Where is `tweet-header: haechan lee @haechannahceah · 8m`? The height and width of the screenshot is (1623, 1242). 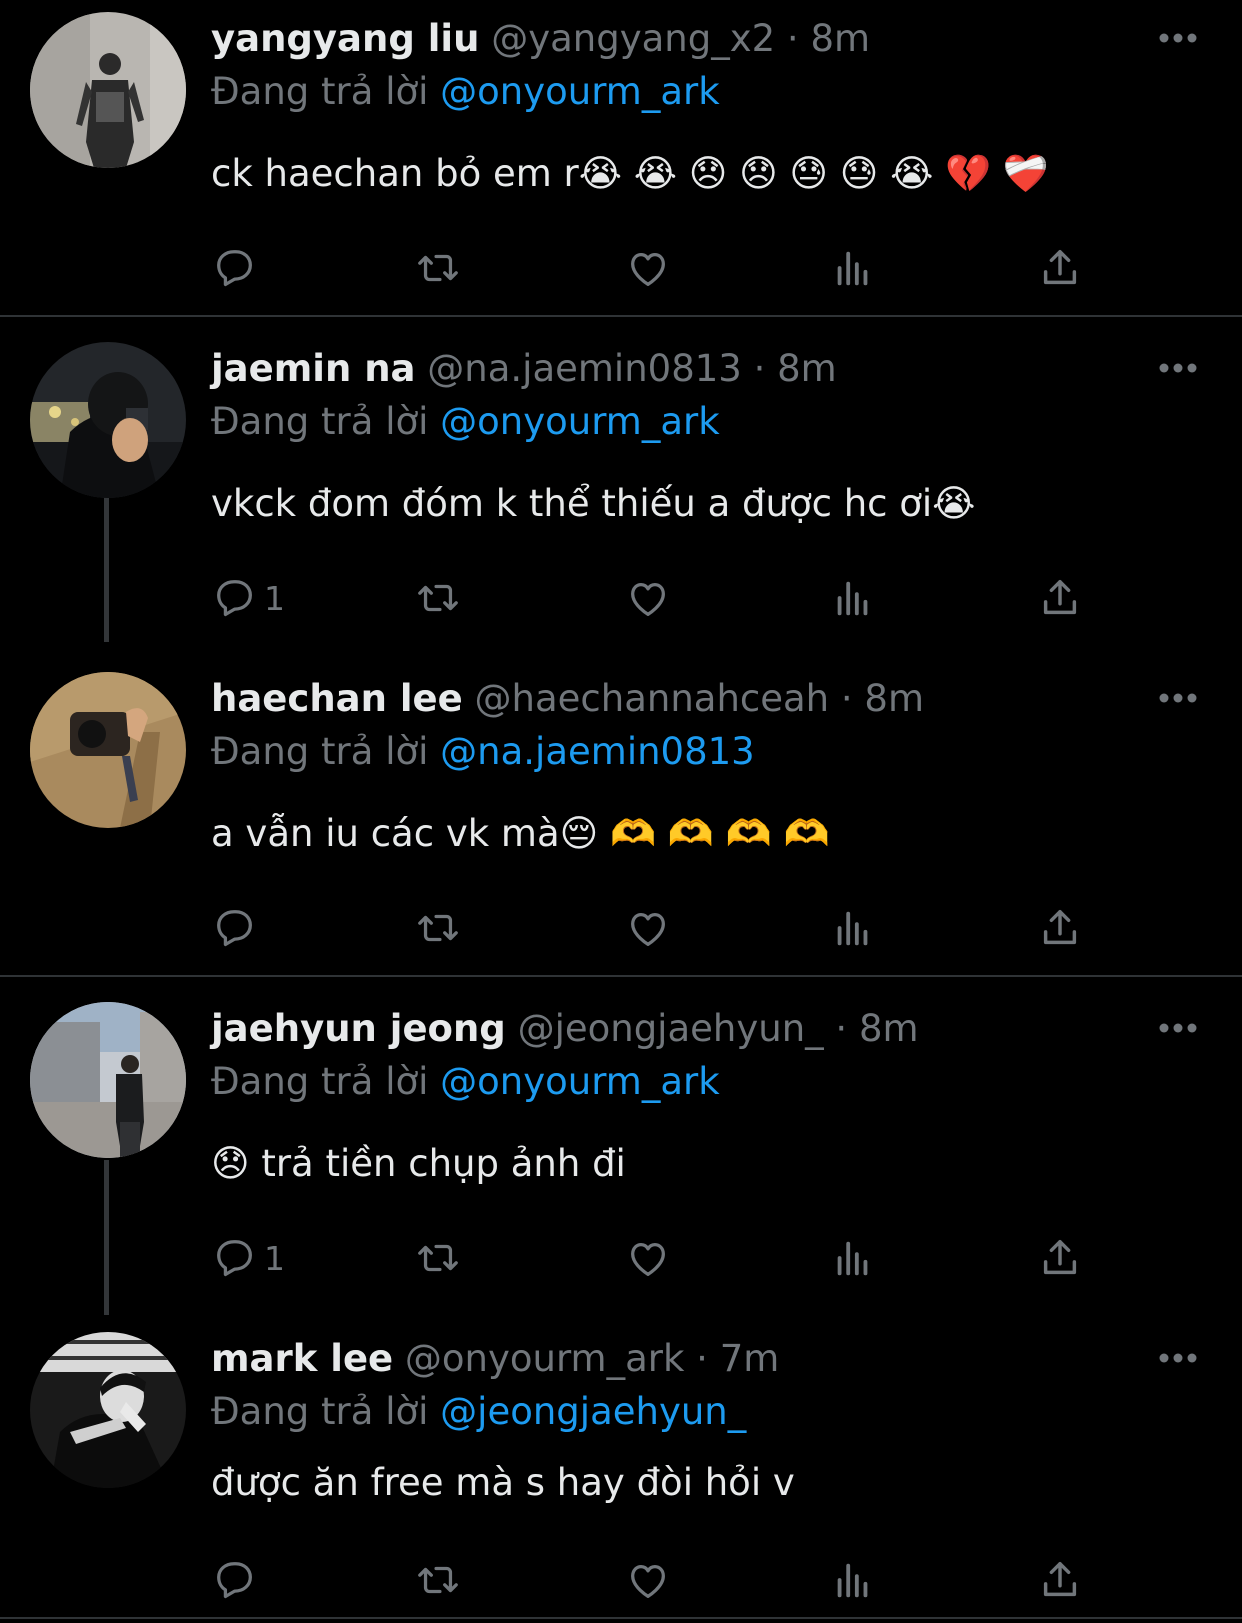
tweet-header: haechan lee @haechannahceah · 8m is located at coordinates (567, 699).